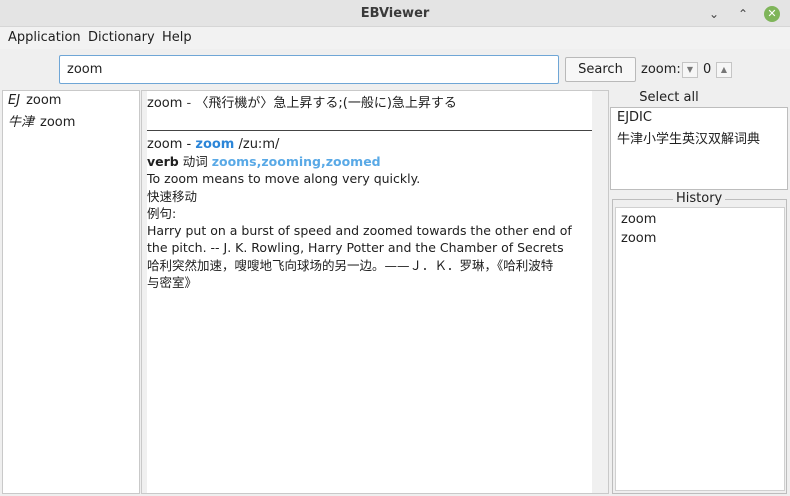 Image resolution: width=790 pixels, height=496 pixels. I want to click on minimize-icon: ⌄, so click(714, 14).